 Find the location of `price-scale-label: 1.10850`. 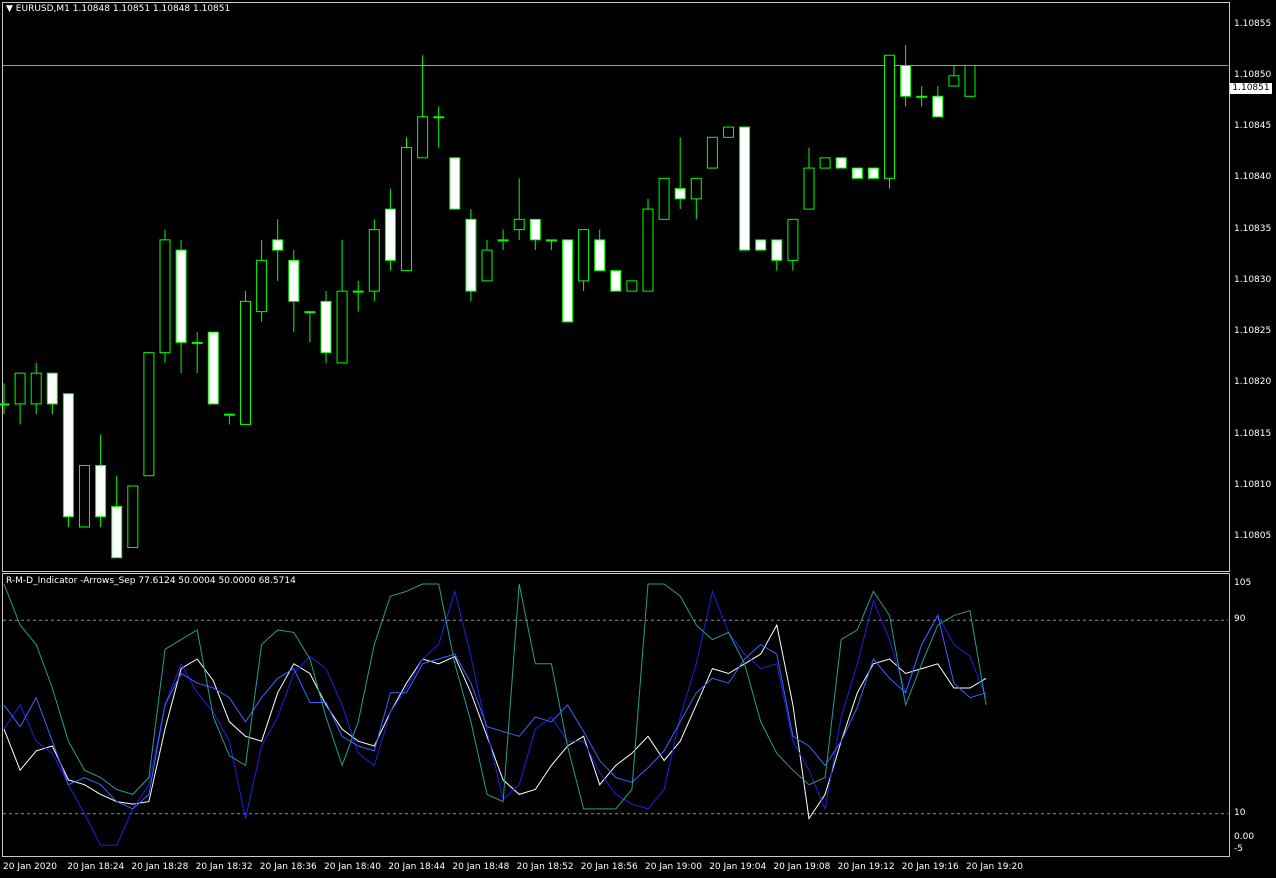

price-scale-label: 1.10850 is located at coordinates (1253, 74).